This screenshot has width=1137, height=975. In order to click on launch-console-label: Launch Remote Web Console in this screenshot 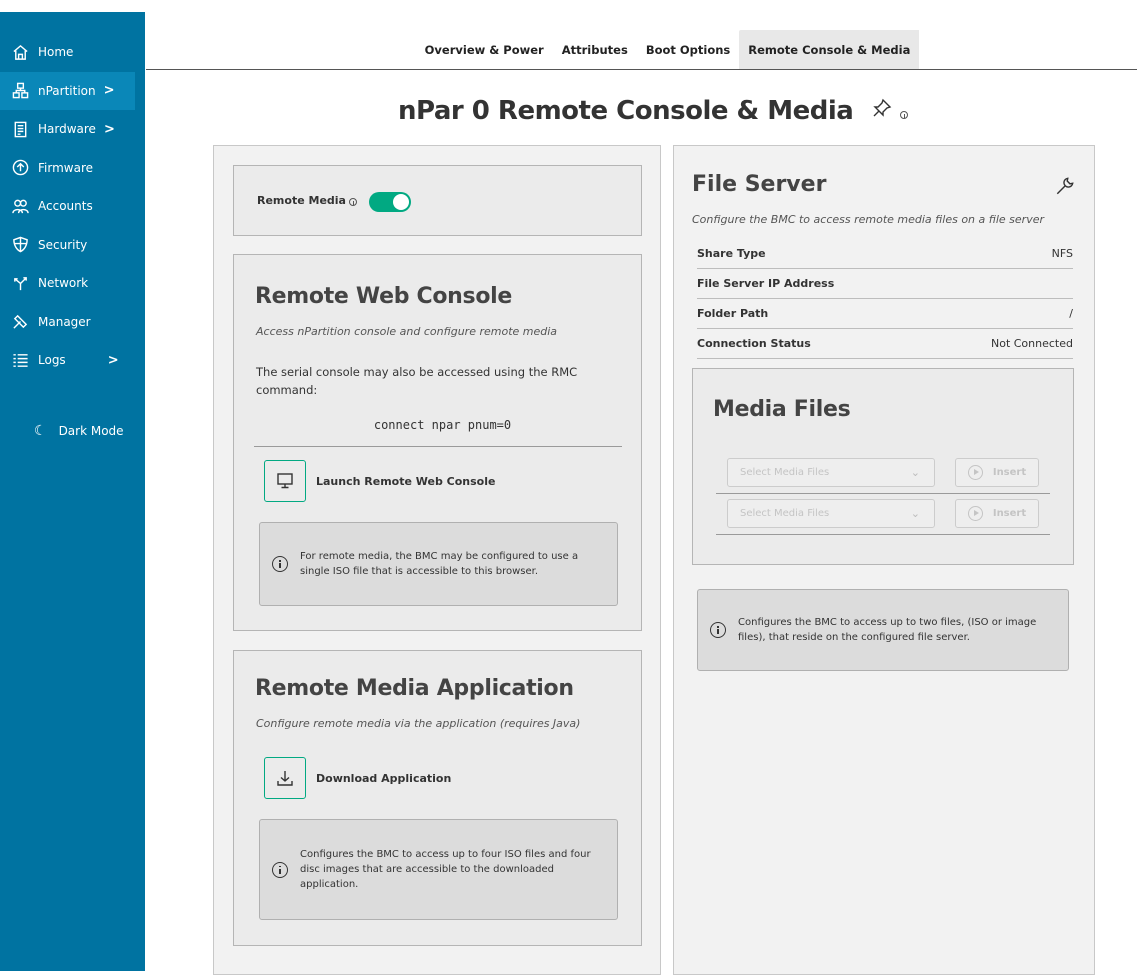, I will do `click(405, 481)`.